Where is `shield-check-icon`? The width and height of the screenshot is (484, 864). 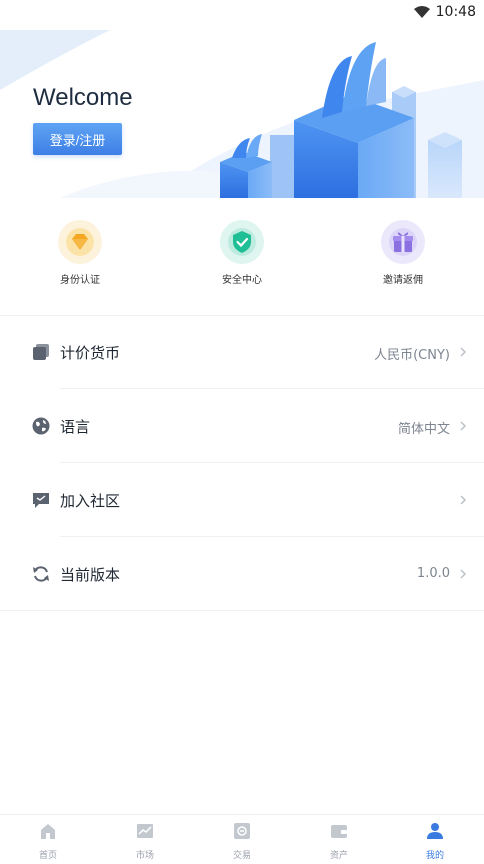 shield-check-icon is located at coordinates (242, 242).